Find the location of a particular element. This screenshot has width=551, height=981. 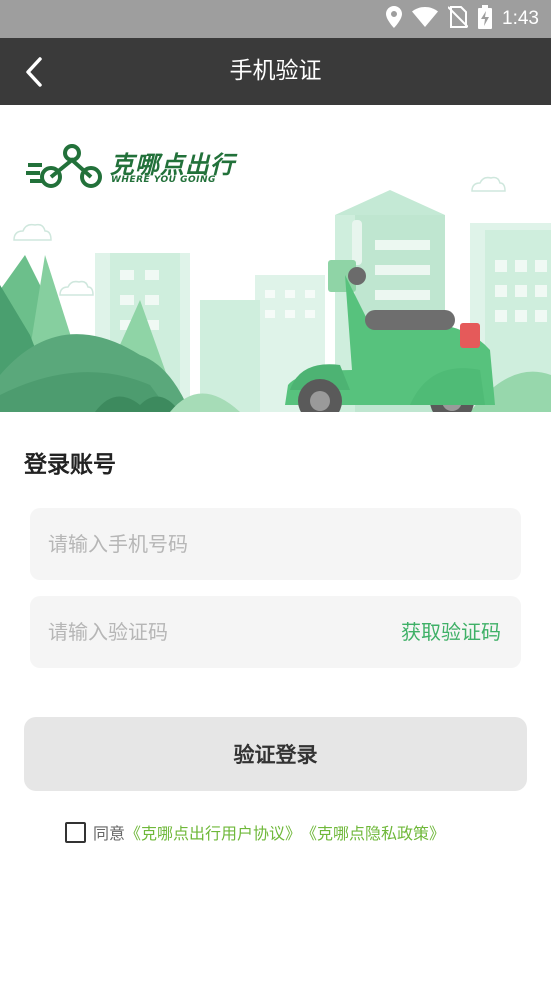

wifi-icon is located at coordinates (425, 19).